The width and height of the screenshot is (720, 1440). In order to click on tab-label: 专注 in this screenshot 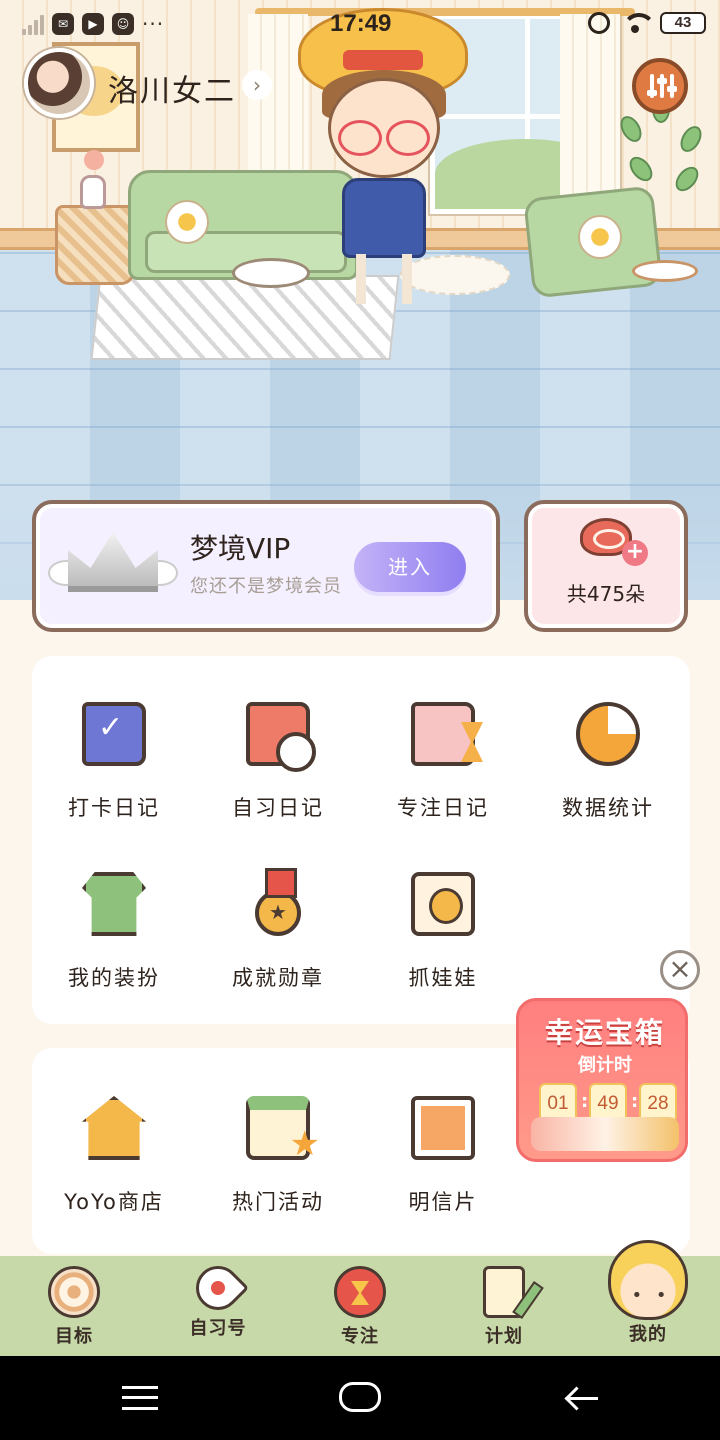, I will do `click(360, 1336)`.